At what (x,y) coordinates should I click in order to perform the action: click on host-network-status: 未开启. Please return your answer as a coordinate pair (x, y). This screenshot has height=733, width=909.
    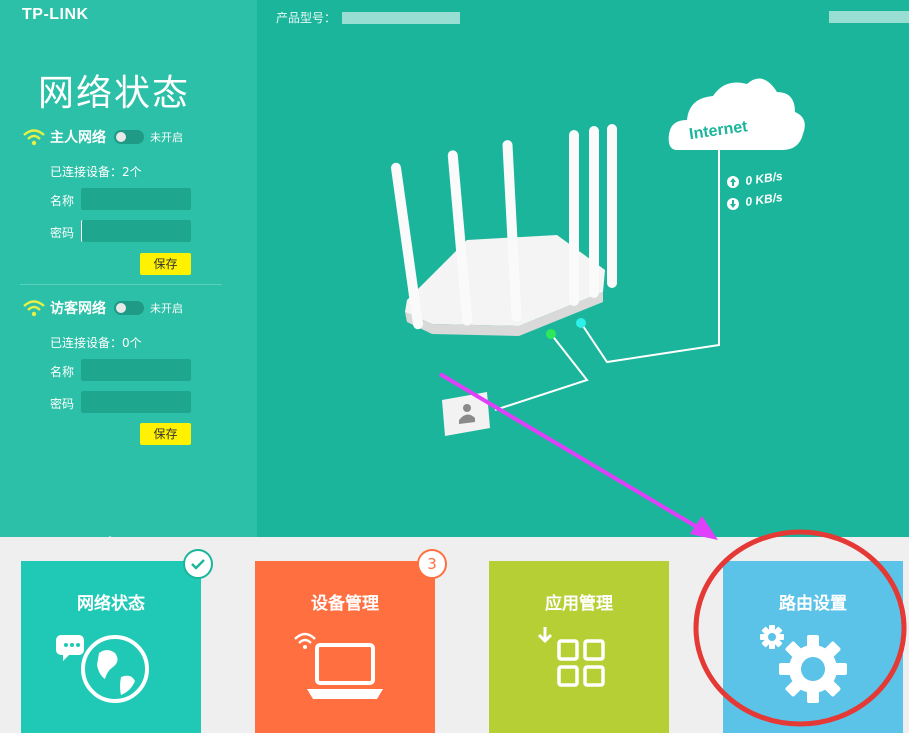
    Looking at the image, I should click on (166, 137).